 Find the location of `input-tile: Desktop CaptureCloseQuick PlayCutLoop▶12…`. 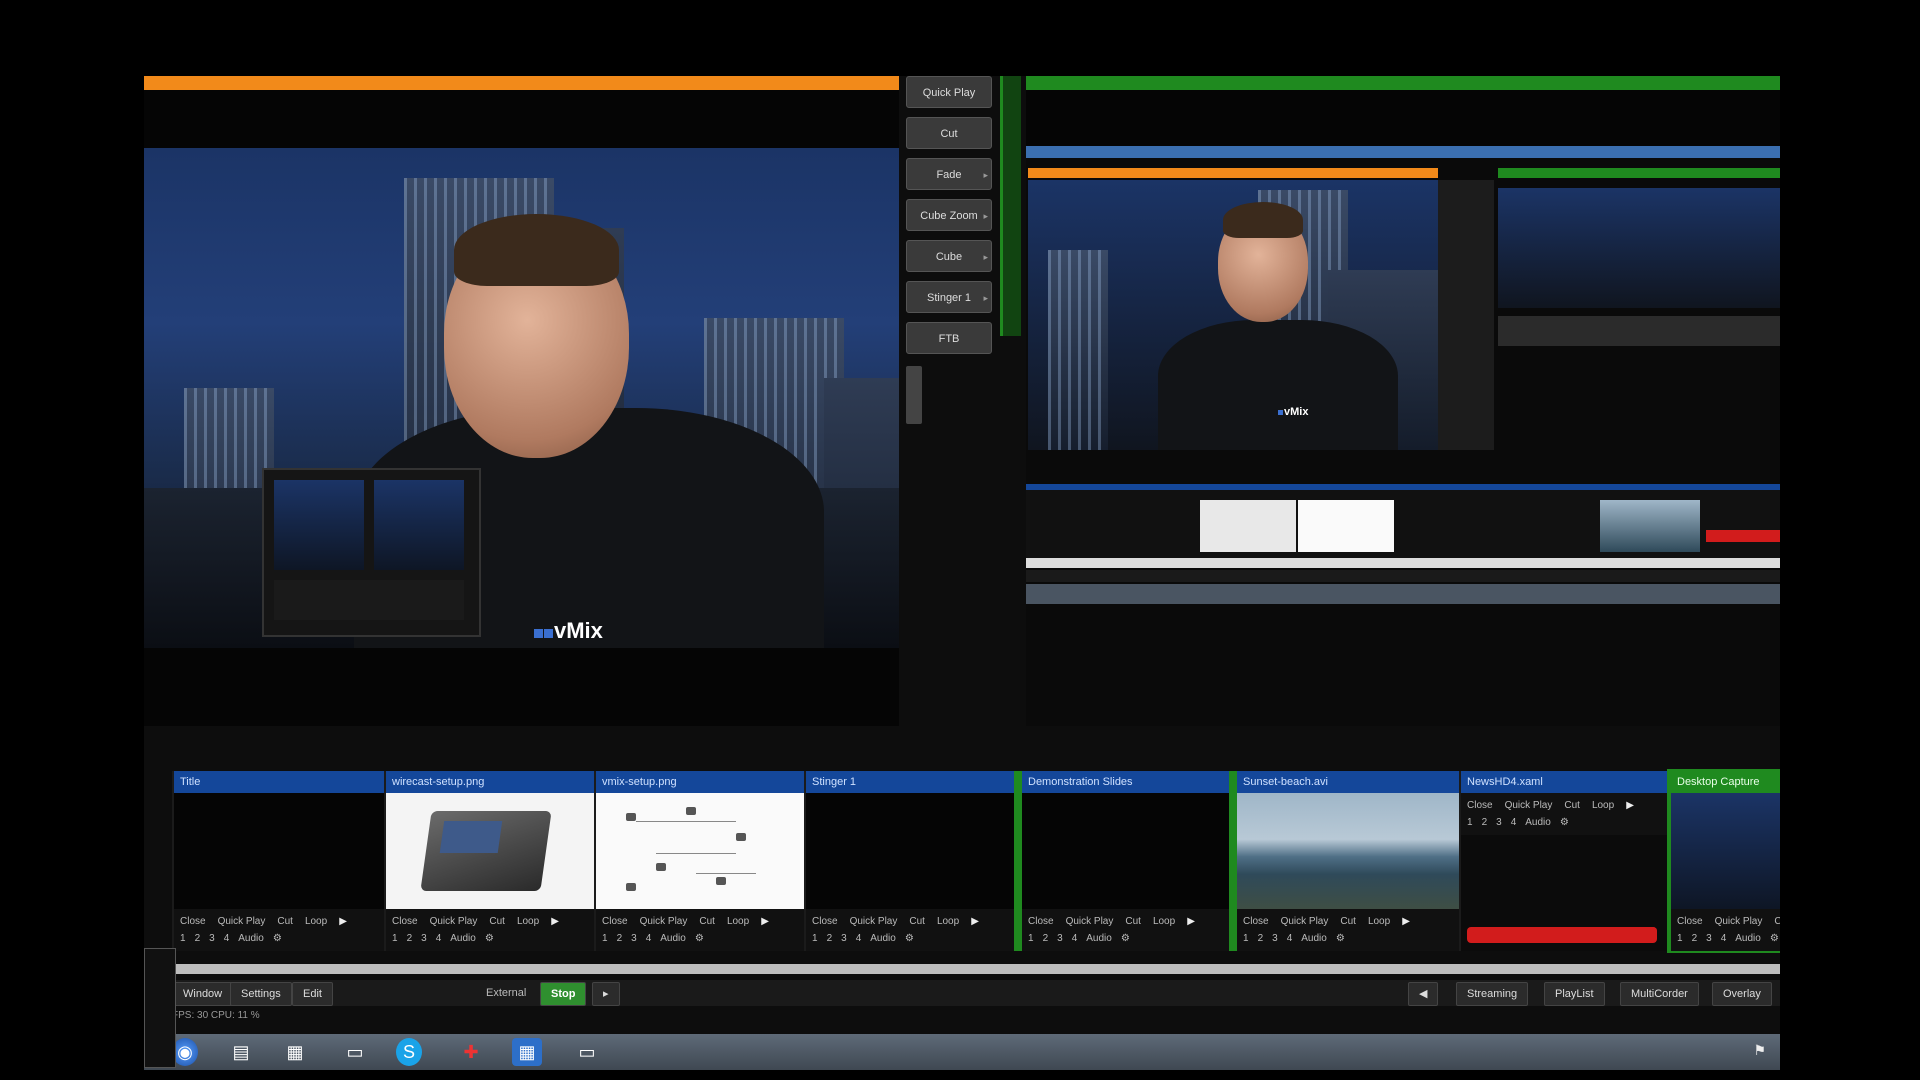

input-tile: Desktop CaptureCloseQuick PlayCutLoop▶12… is located at coordinates (1723, 861).